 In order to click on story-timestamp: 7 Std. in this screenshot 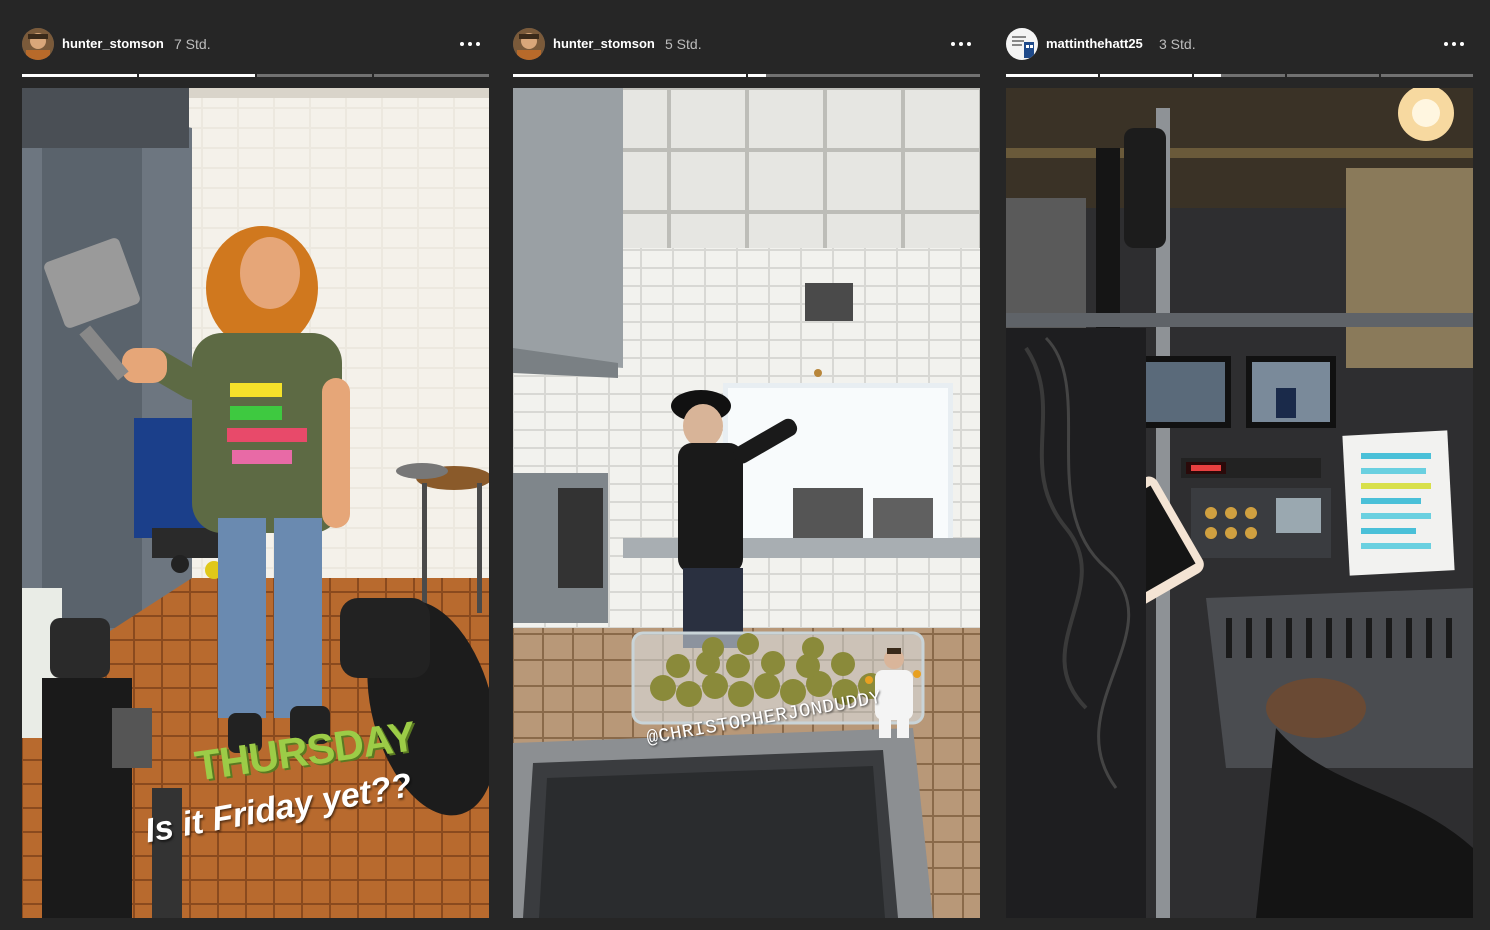, I will do `click(192, 44)`.